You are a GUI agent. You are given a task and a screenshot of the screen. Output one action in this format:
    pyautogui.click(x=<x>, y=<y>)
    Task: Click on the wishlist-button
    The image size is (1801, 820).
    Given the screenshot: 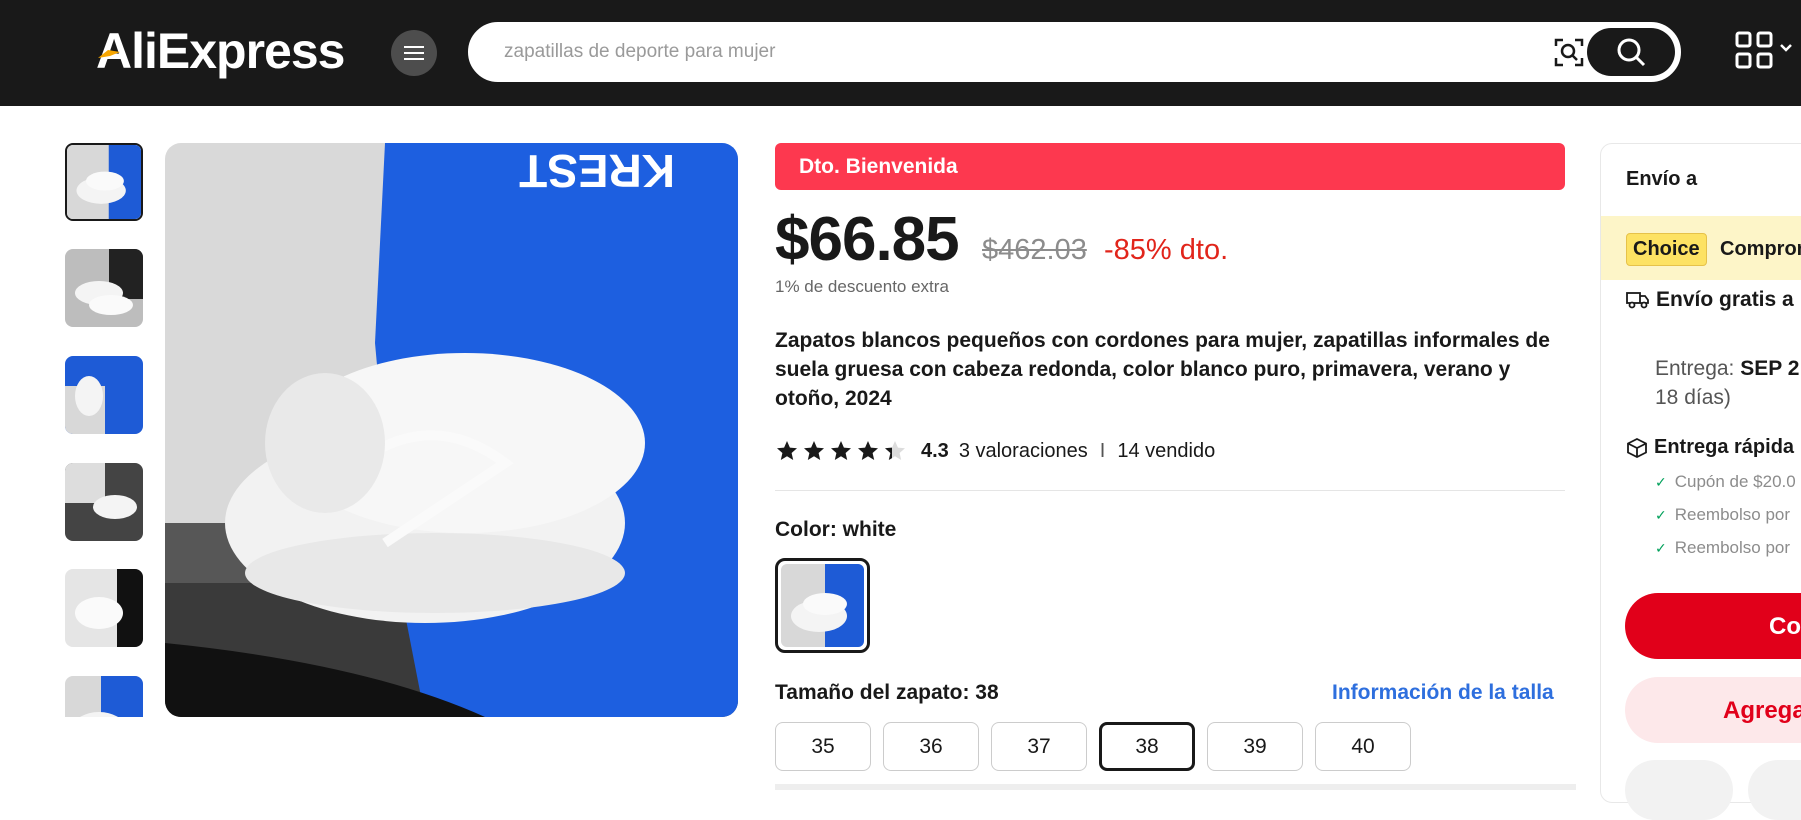 What is the action you would take?
    pyautogui.click(x=1774, y=790)
    